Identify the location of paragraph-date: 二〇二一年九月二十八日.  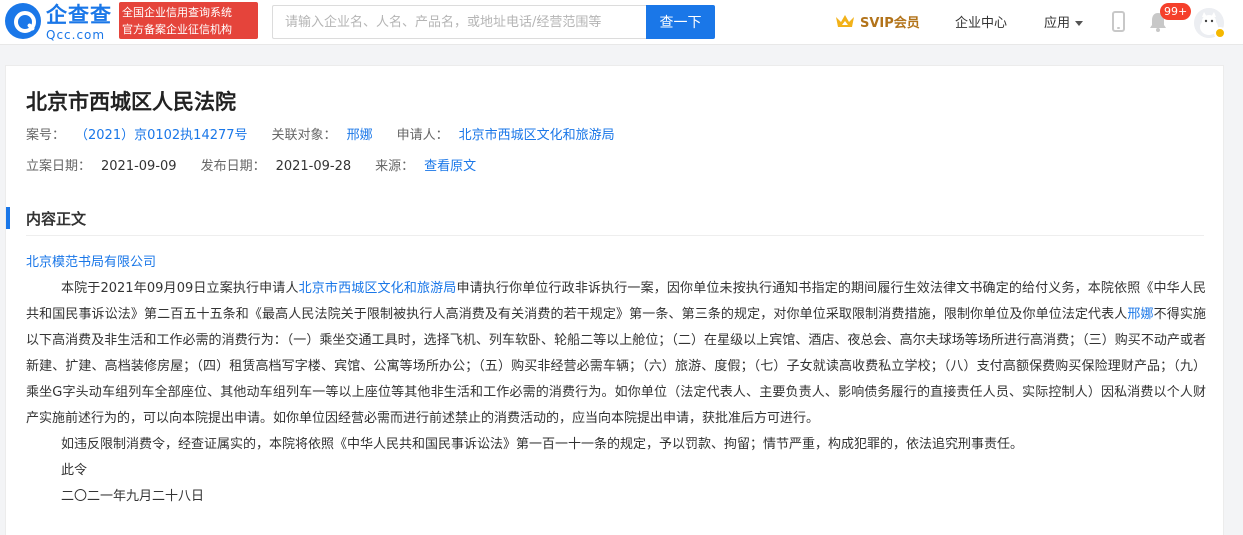
(133, 496).